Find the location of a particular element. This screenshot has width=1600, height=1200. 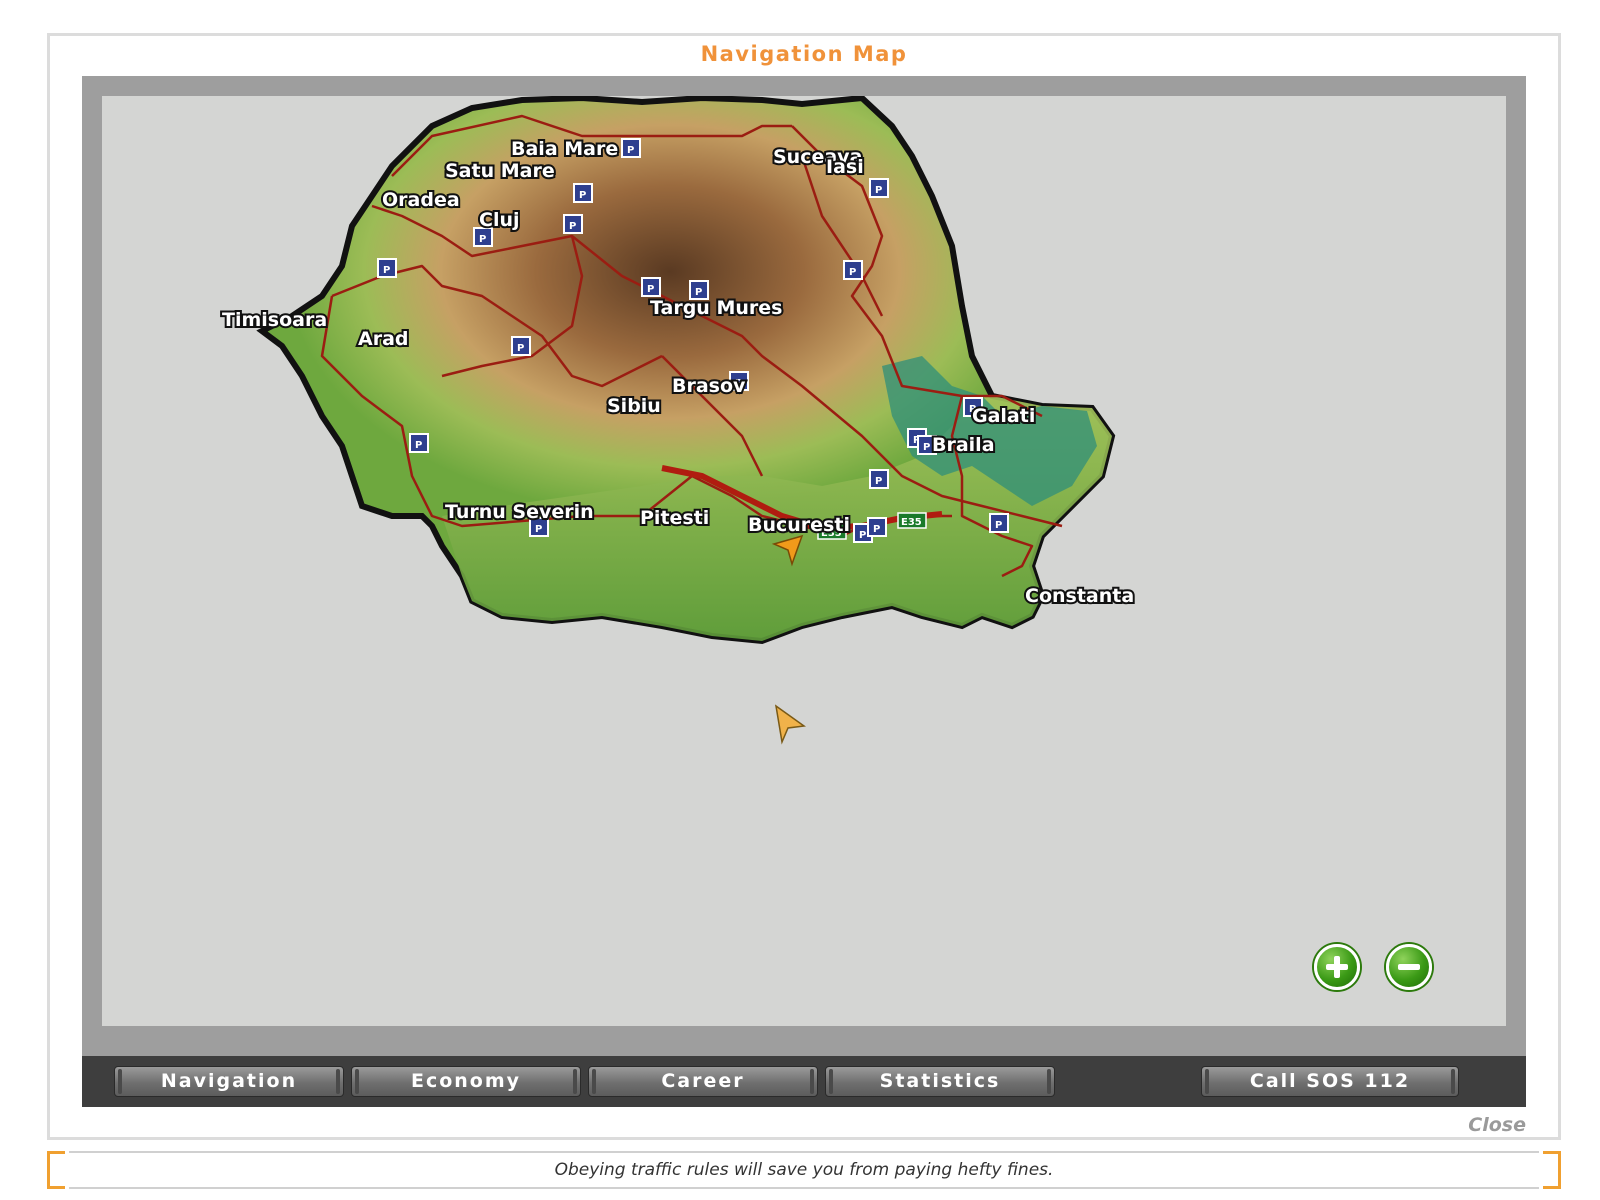

tab-career: Career is located at coordinates (703, 1081).